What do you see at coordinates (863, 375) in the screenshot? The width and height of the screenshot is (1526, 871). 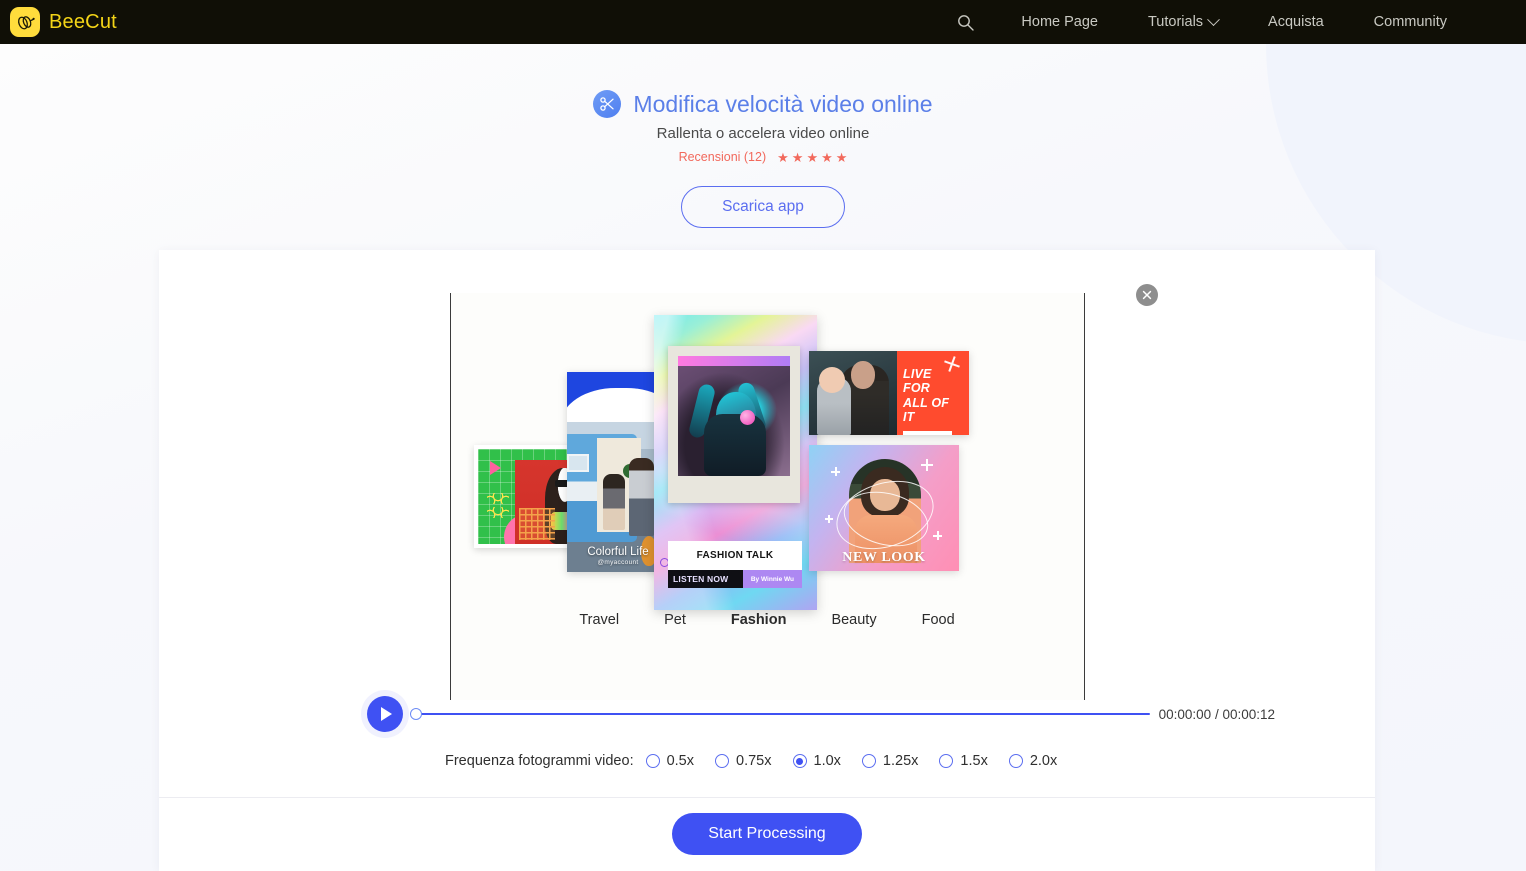 I see `father-face` at bounding box center [863, 375].